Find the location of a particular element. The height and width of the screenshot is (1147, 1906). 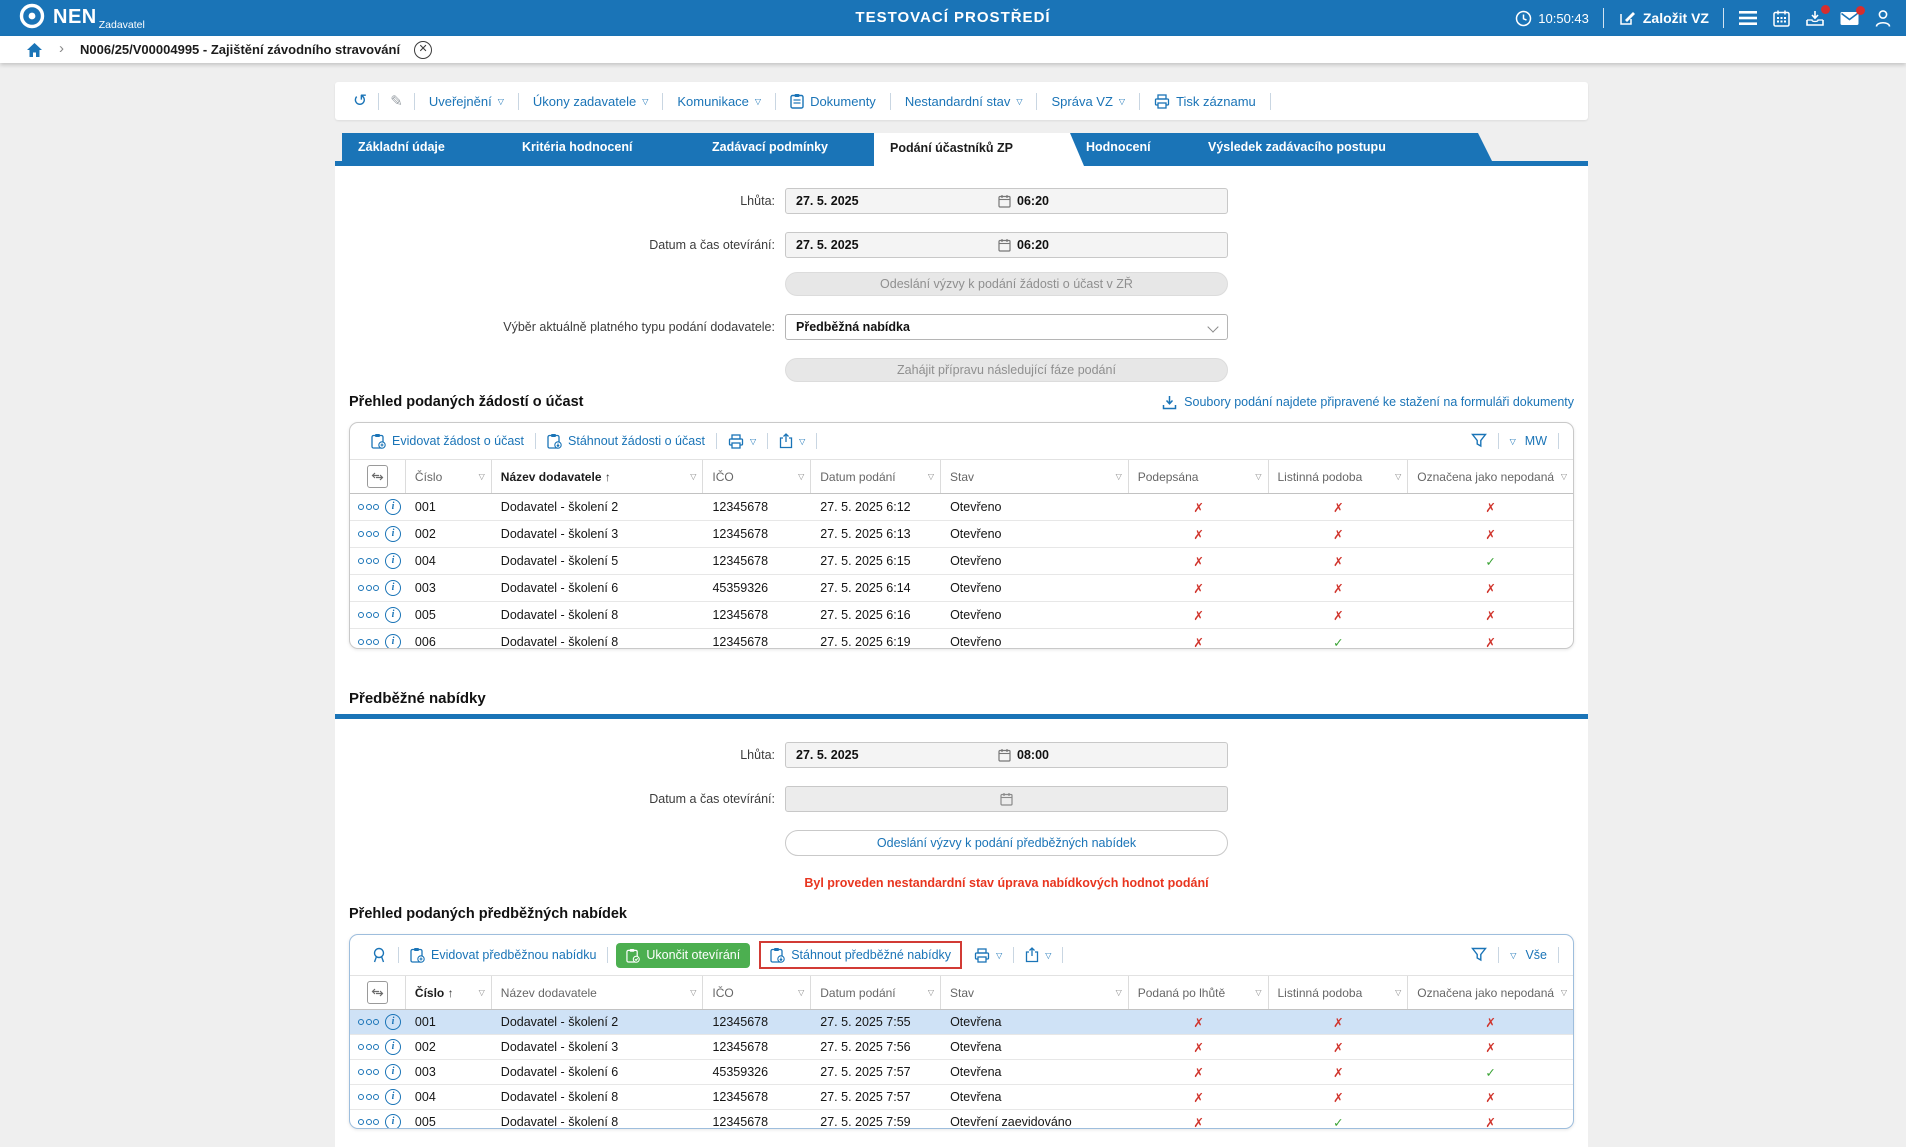

menu-nestandardni-stav: Nestandardní stav ▽ is located at coordinates (964, 101).